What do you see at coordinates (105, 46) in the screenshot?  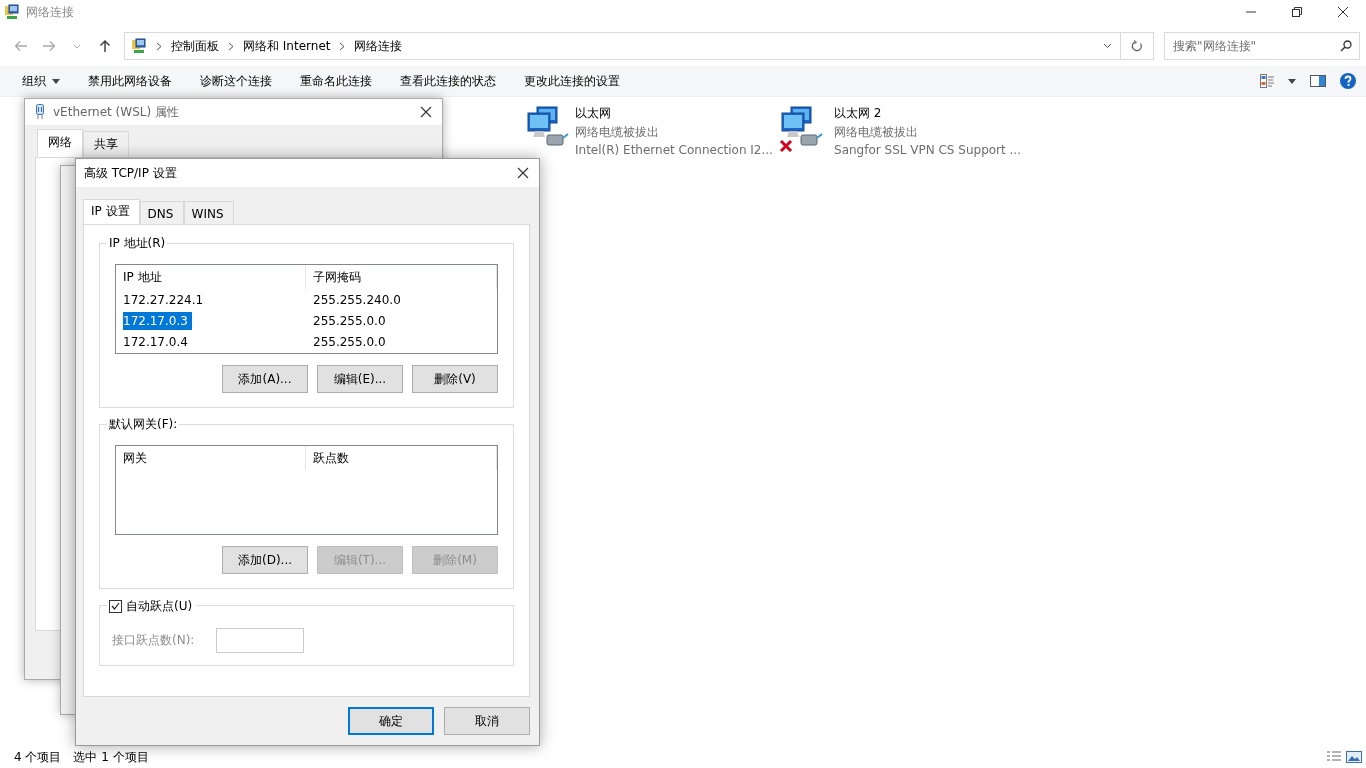 I see `up-arrow-icon` at bounding box center [105, 46].